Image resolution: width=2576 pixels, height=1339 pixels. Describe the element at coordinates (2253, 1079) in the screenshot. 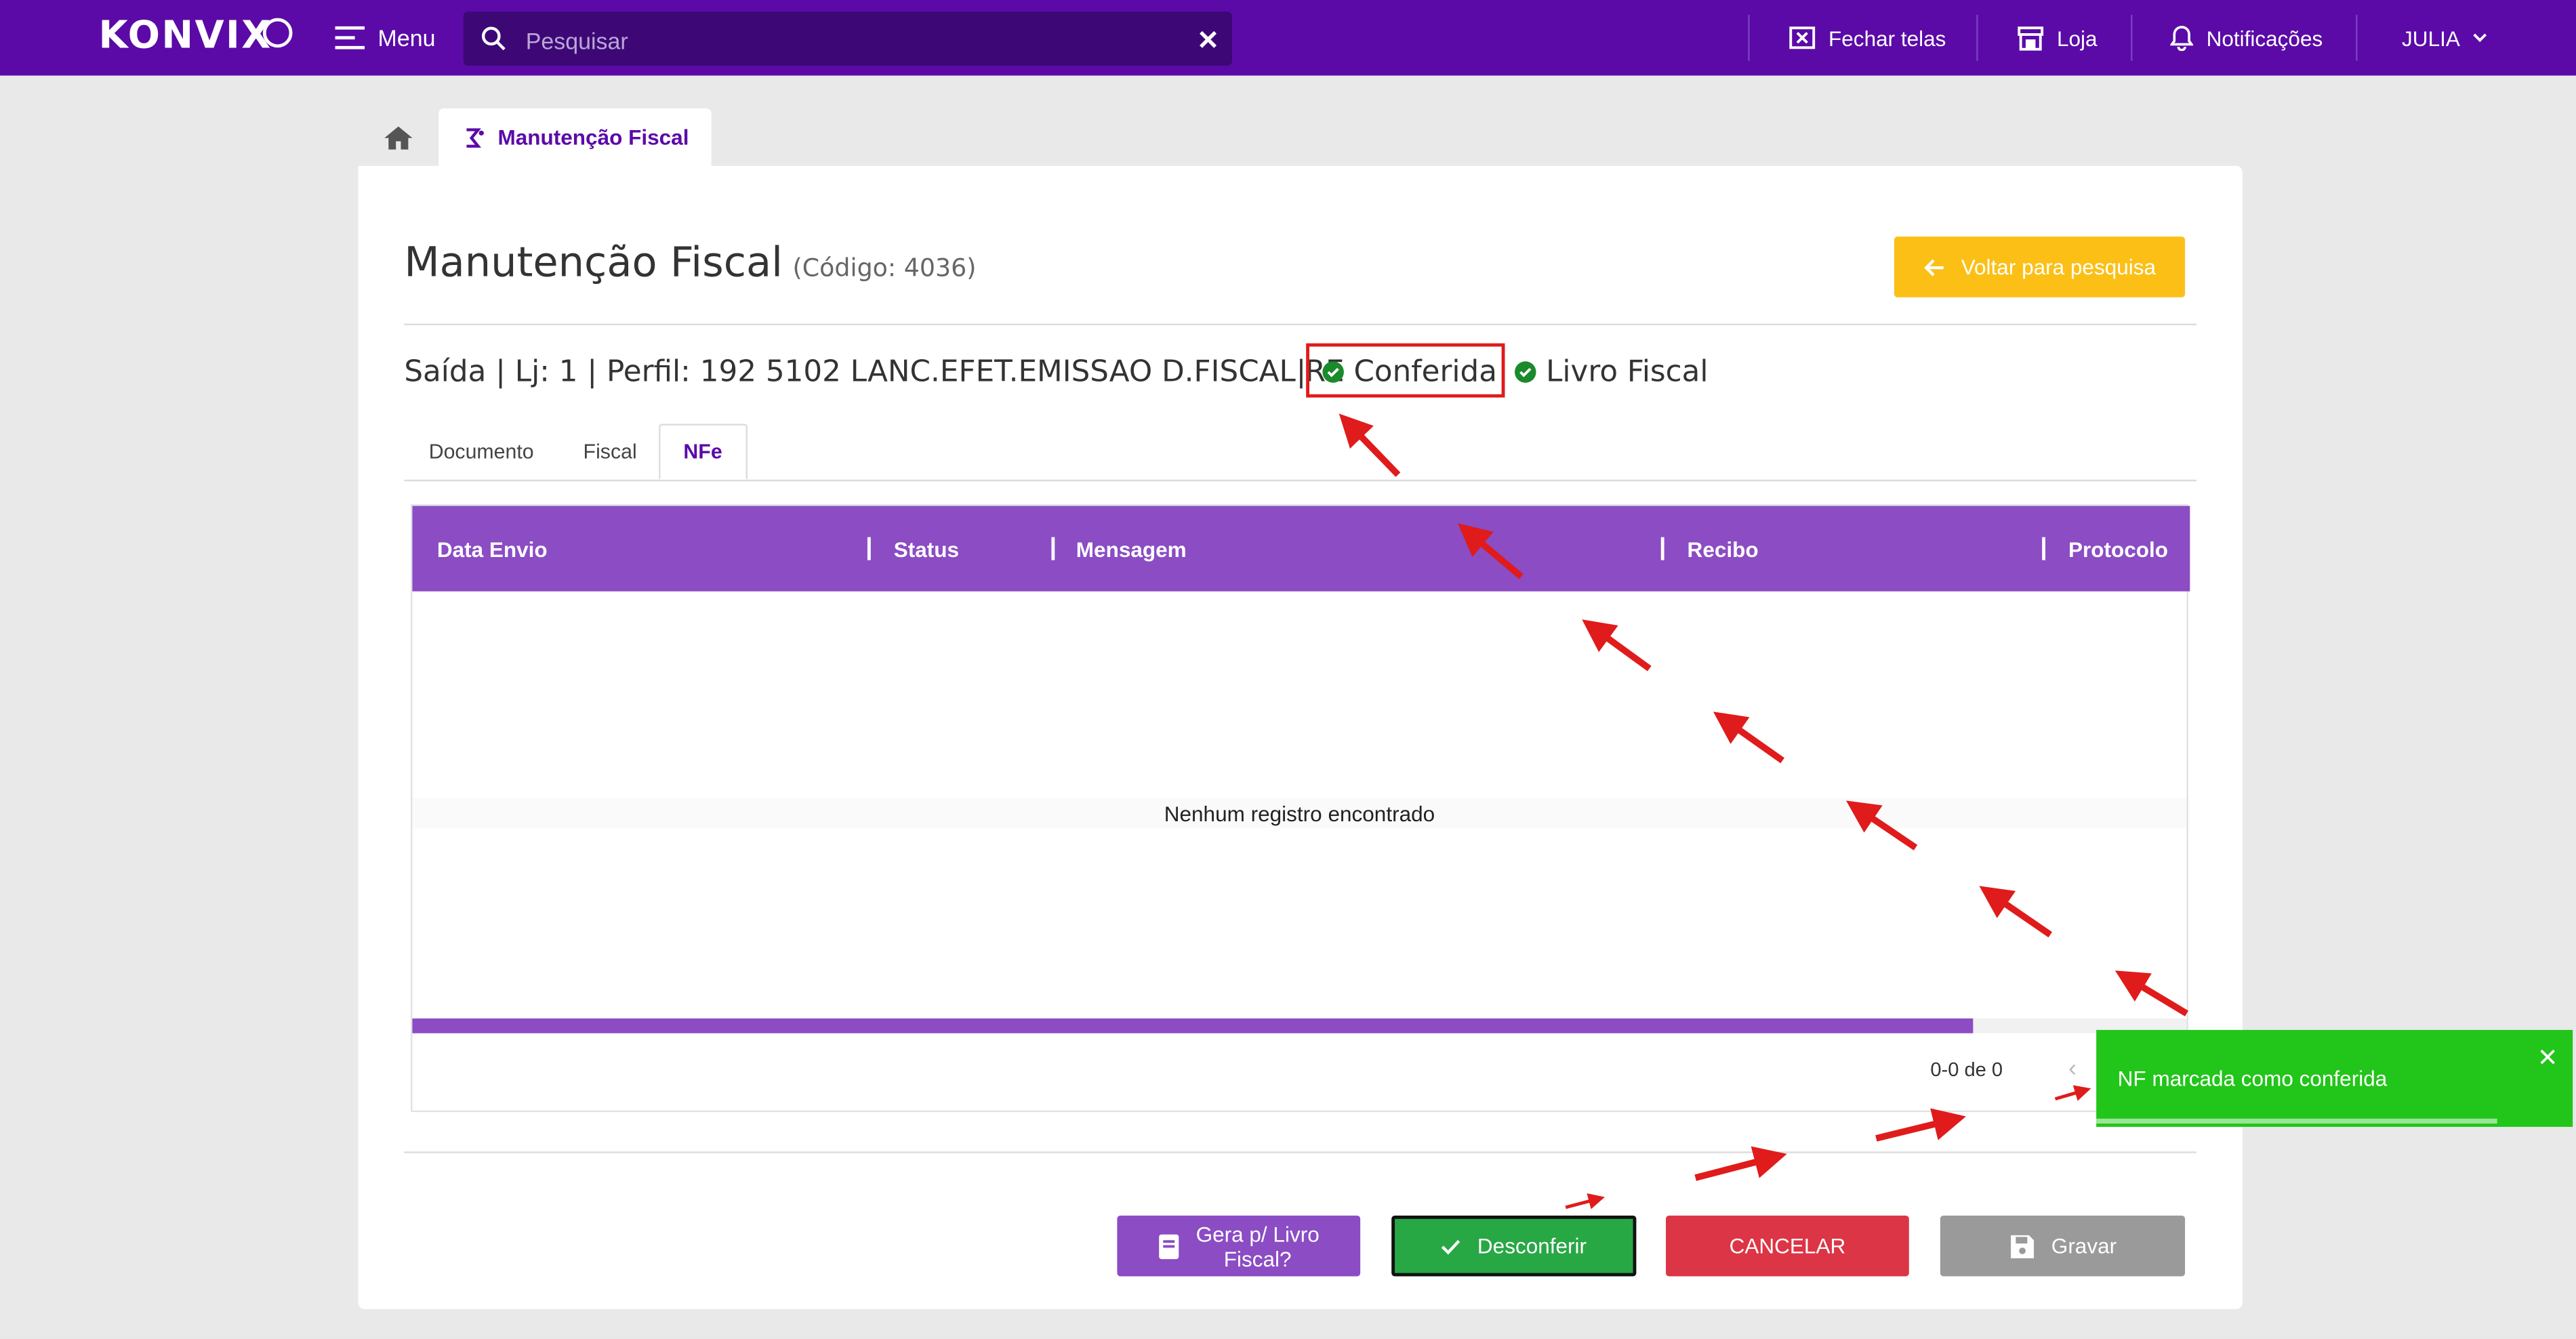

I see `toast-message: NF marcada como conferida` at that location.